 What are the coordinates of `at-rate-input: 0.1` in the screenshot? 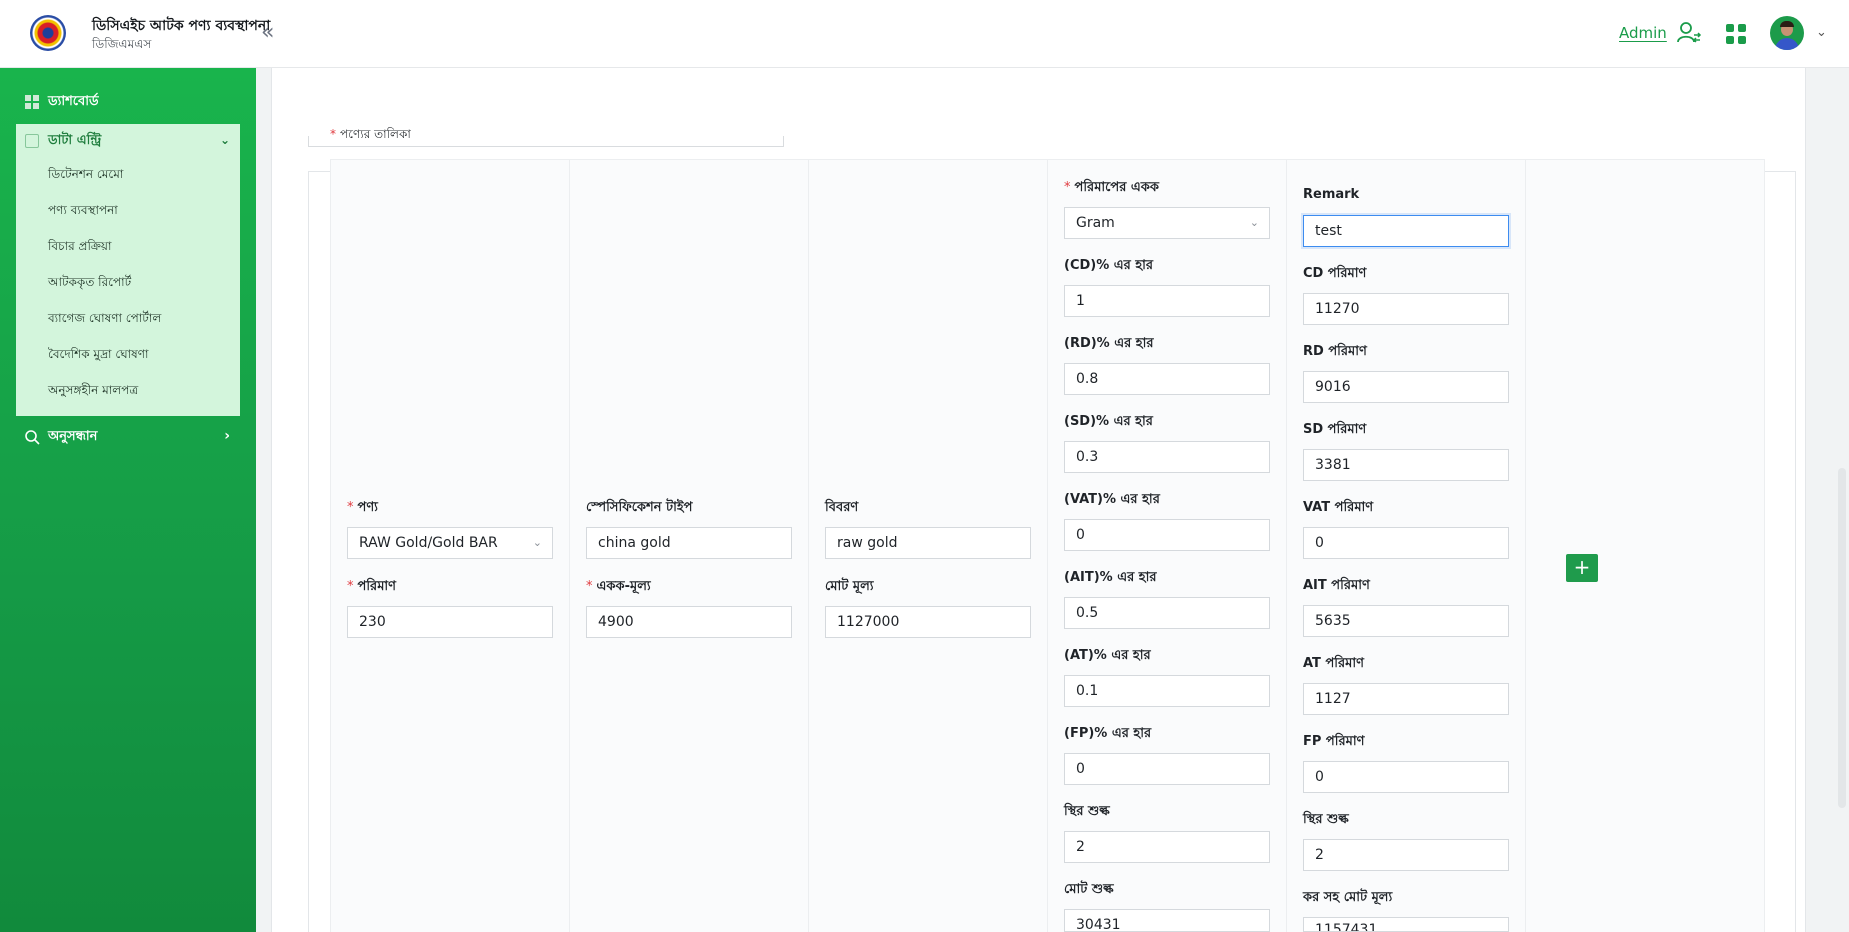 It's located at (1167, 691).